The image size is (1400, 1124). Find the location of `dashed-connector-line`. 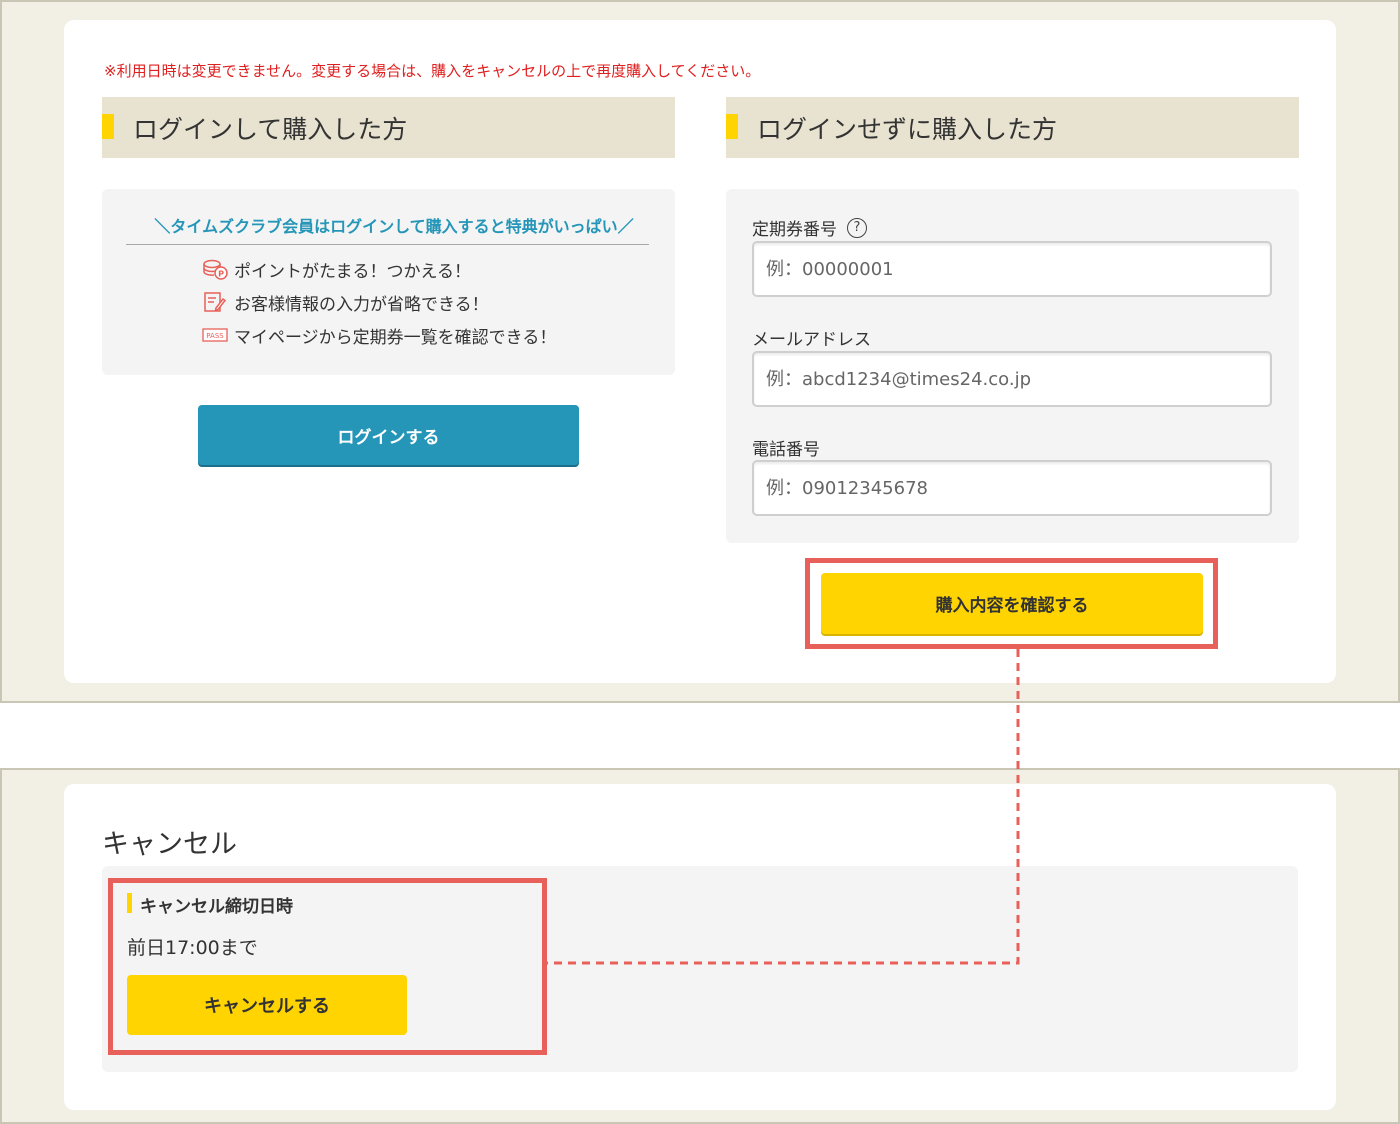

dashed-connector-line is located at coordinates (783, 807).